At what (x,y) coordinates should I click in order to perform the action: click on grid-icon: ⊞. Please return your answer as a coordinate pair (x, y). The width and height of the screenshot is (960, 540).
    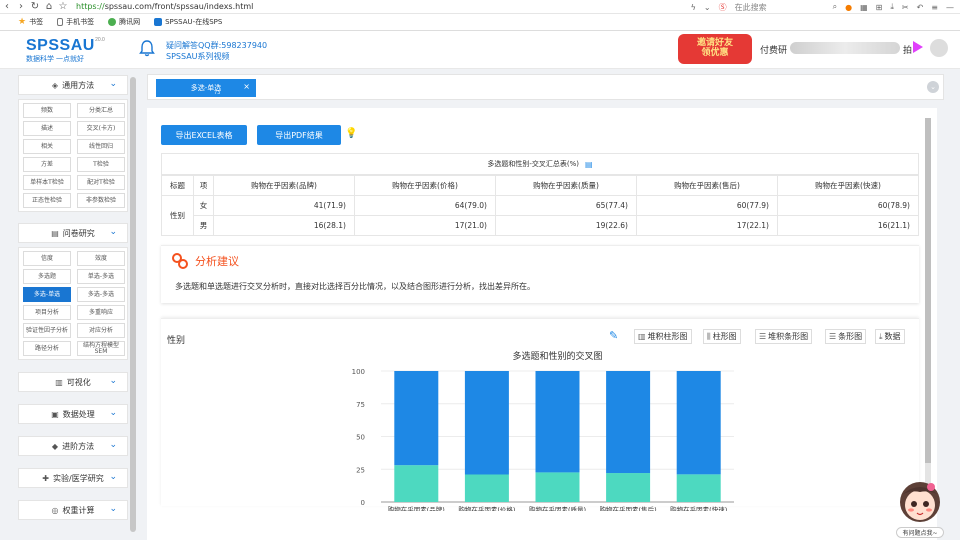
    Looking at the image, I should click on (879, 7).